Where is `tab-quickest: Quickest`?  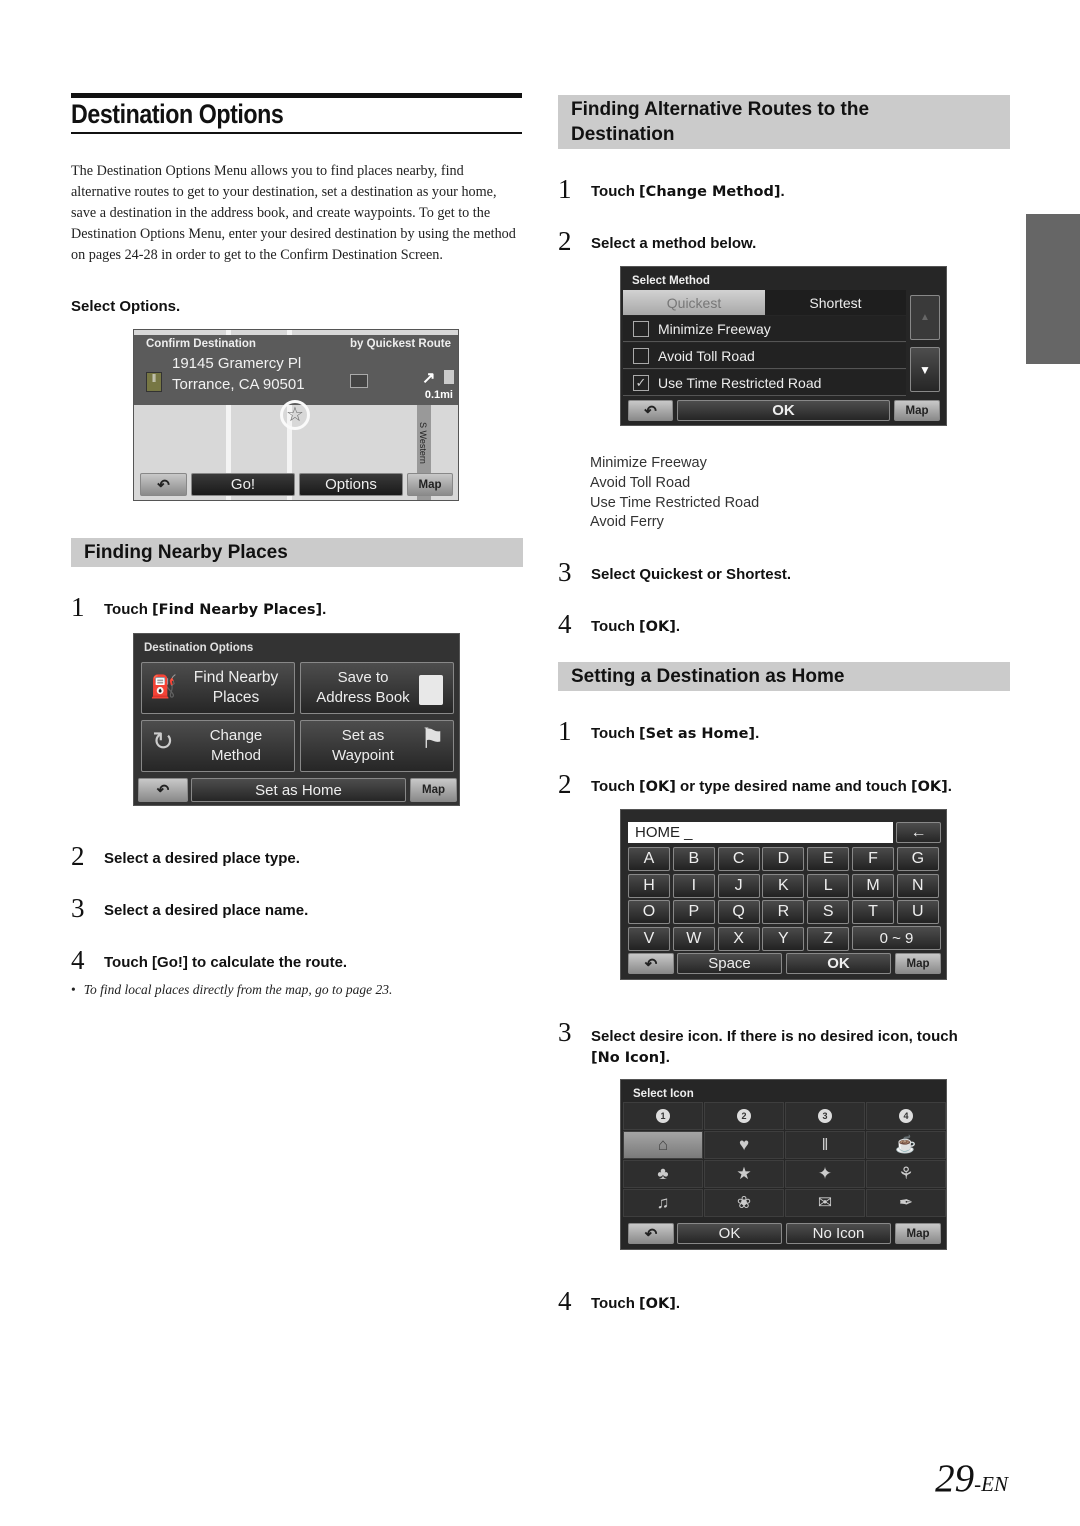
tab-quickest: Quickest is located at coordinates (694, 302).